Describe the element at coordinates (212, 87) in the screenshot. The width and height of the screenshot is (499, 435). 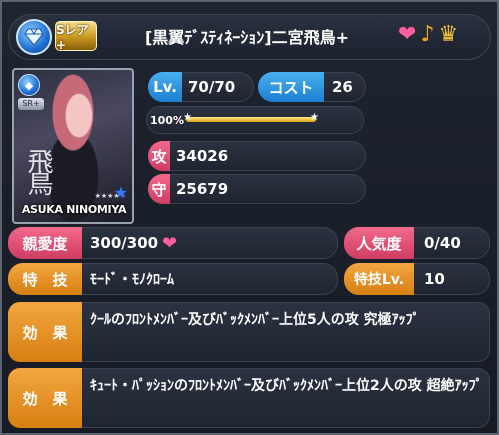
I see `level-value: 70/70` at that location.